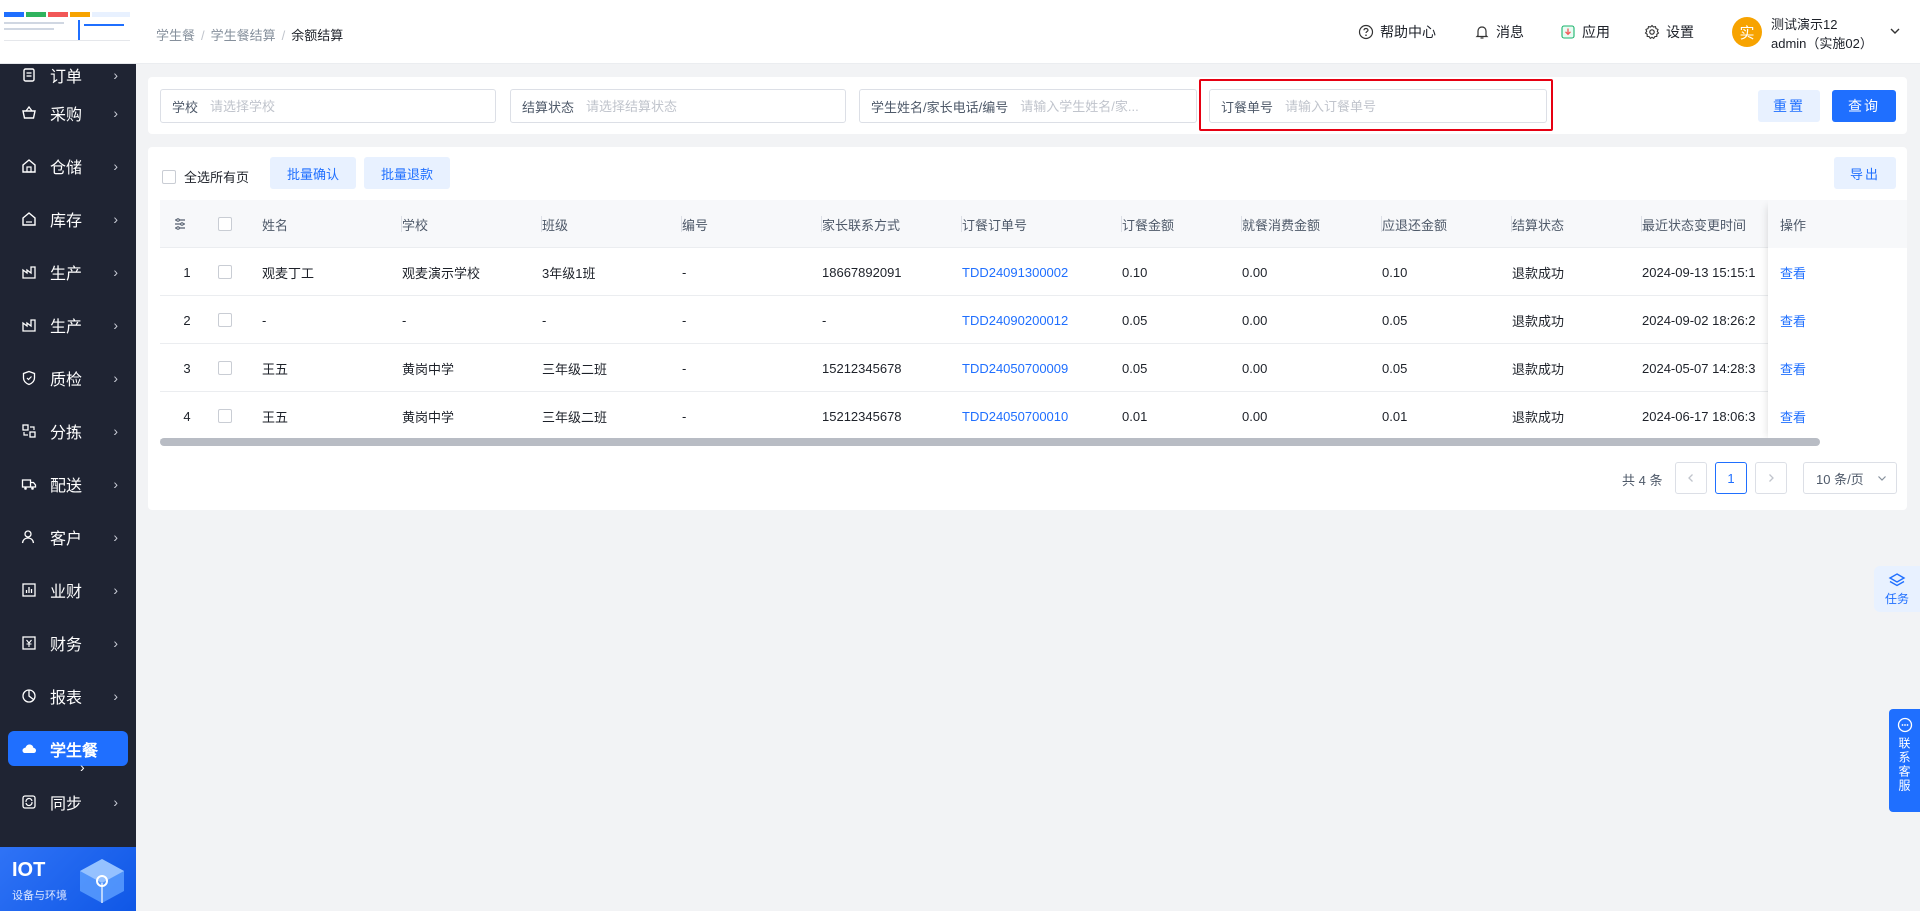  I want to click on column-settings, so click(187, 224).